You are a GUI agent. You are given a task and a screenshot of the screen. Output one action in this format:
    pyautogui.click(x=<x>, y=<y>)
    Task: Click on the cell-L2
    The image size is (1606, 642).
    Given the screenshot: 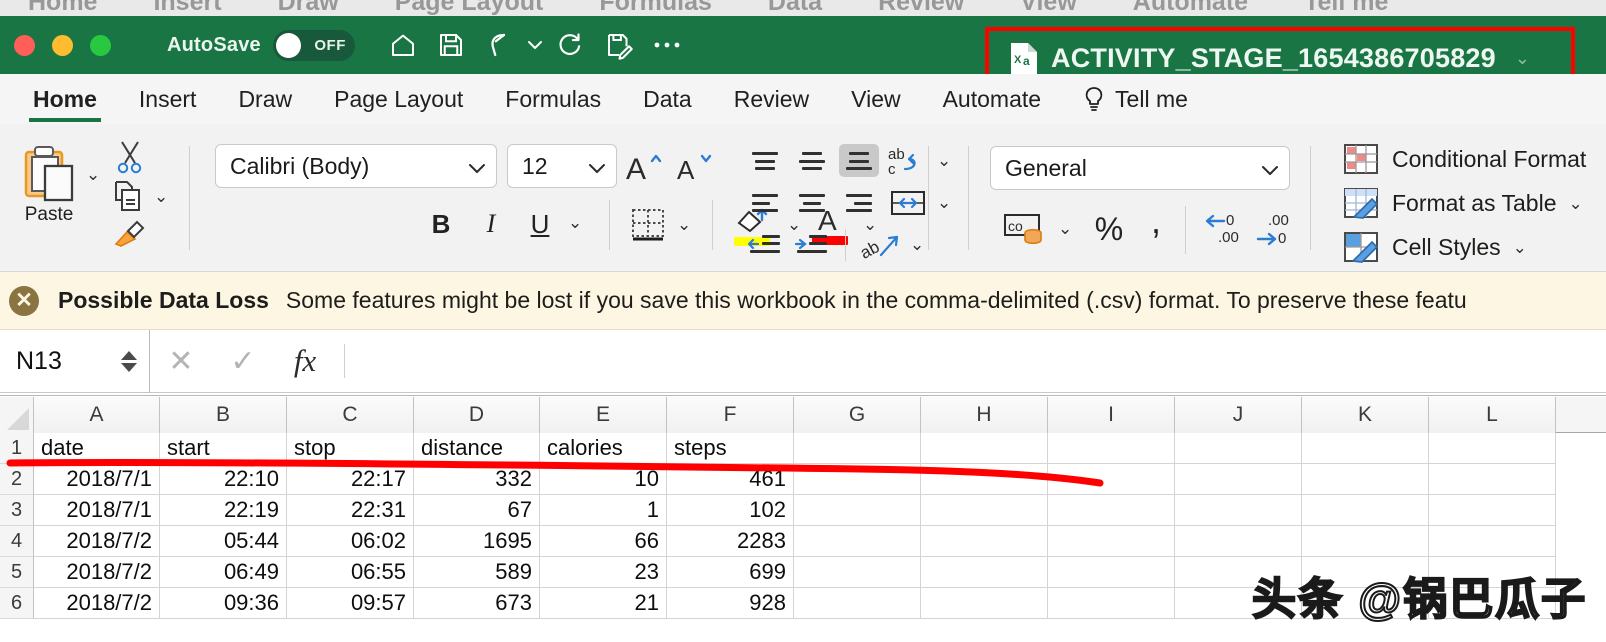 What is the action you would take?
    pyautogui.click(x=1492, y=479)
    